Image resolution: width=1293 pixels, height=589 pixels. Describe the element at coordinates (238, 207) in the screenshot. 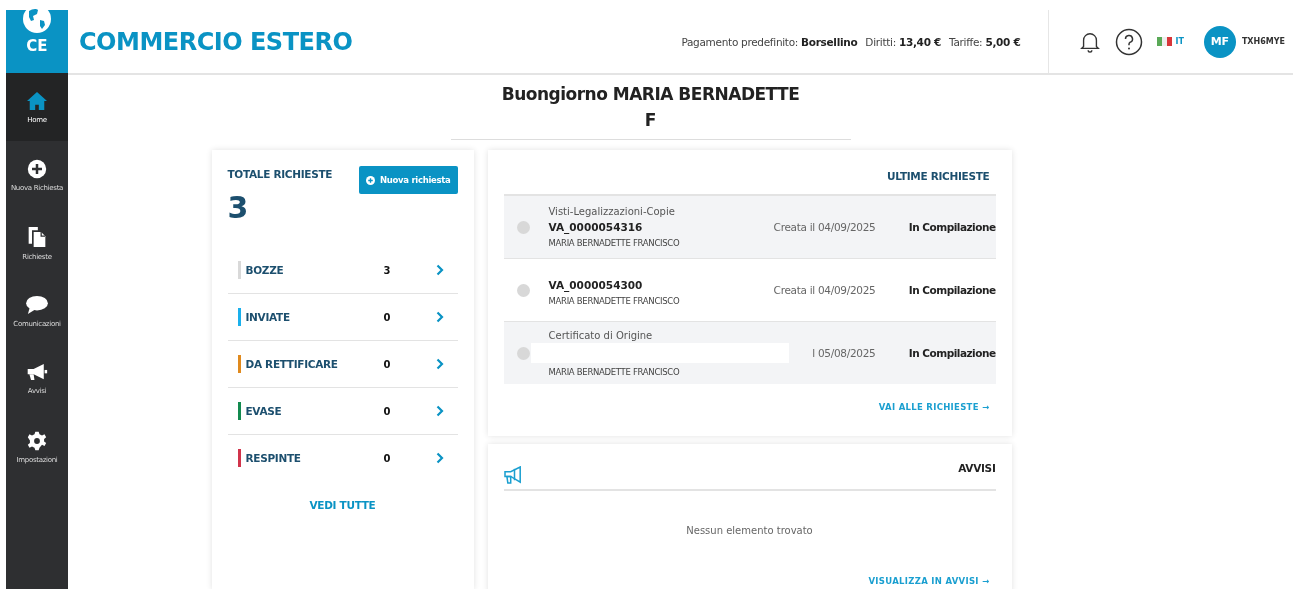

I see `total-count: 3` at that location.